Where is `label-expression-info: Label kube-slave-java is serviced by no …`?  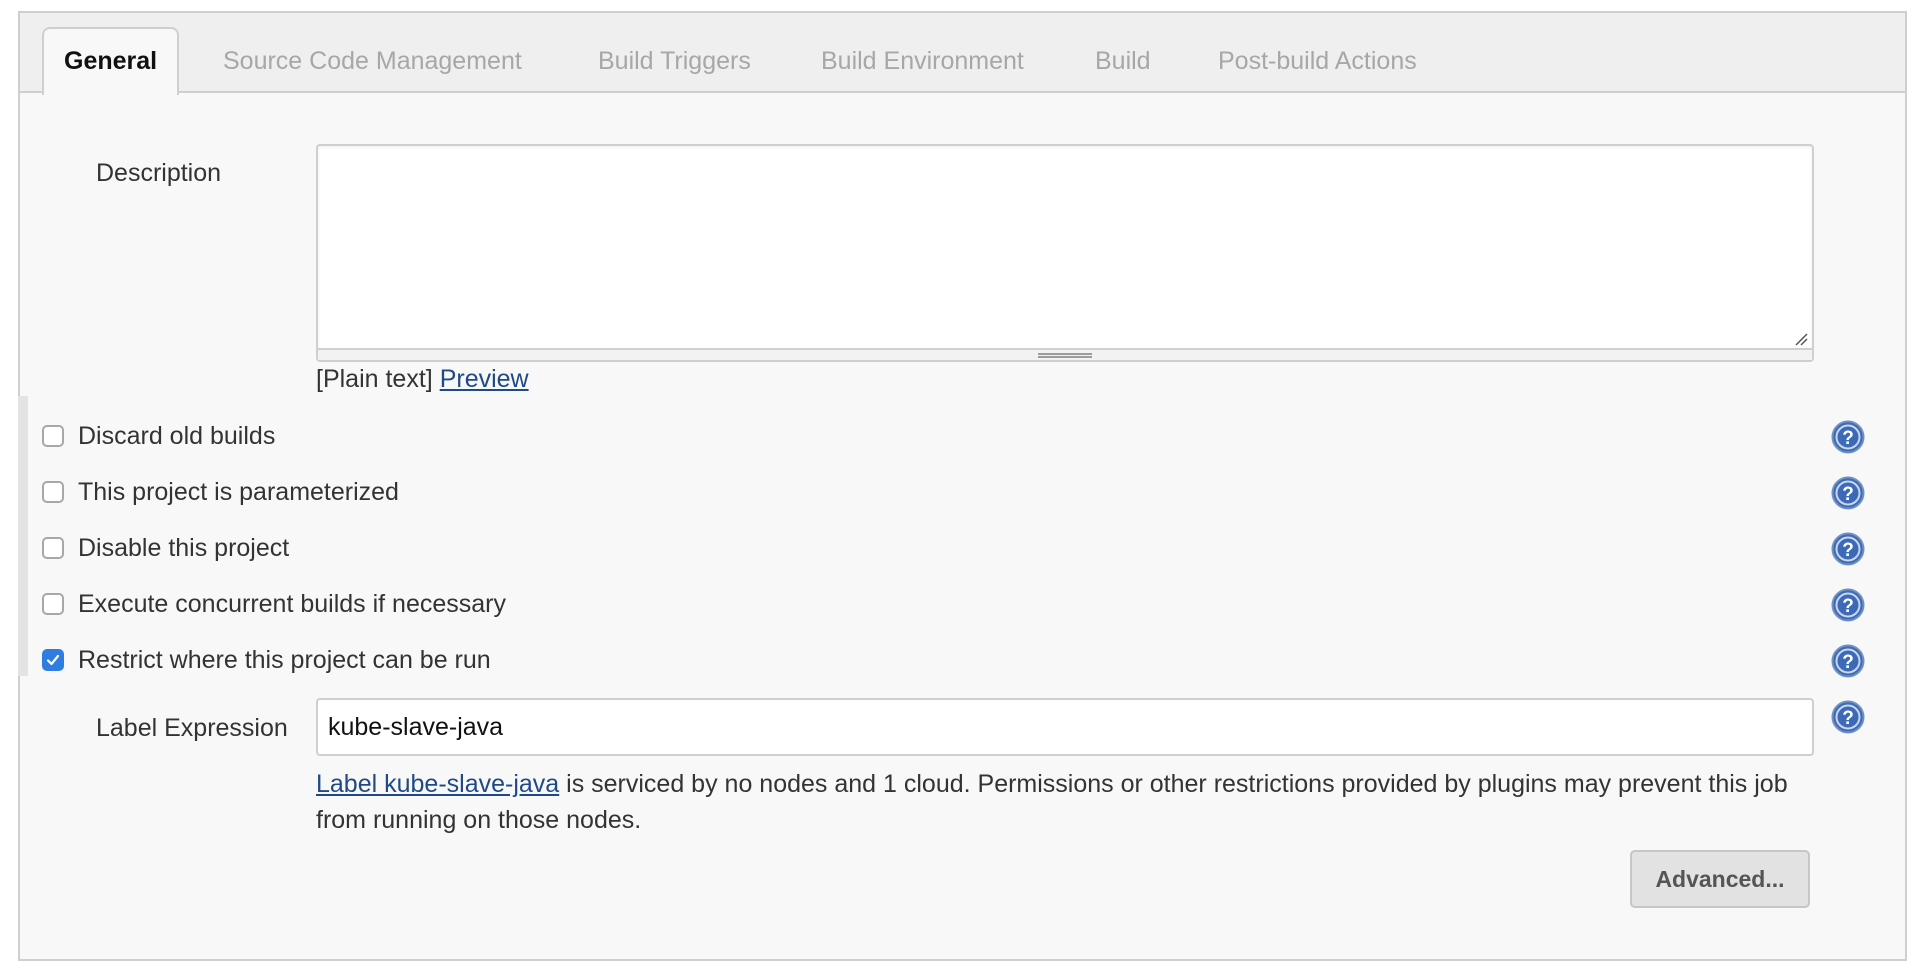
label-expression-info: Label kube-slave-java is serviced by no … is located at coordinates (1066, 802).